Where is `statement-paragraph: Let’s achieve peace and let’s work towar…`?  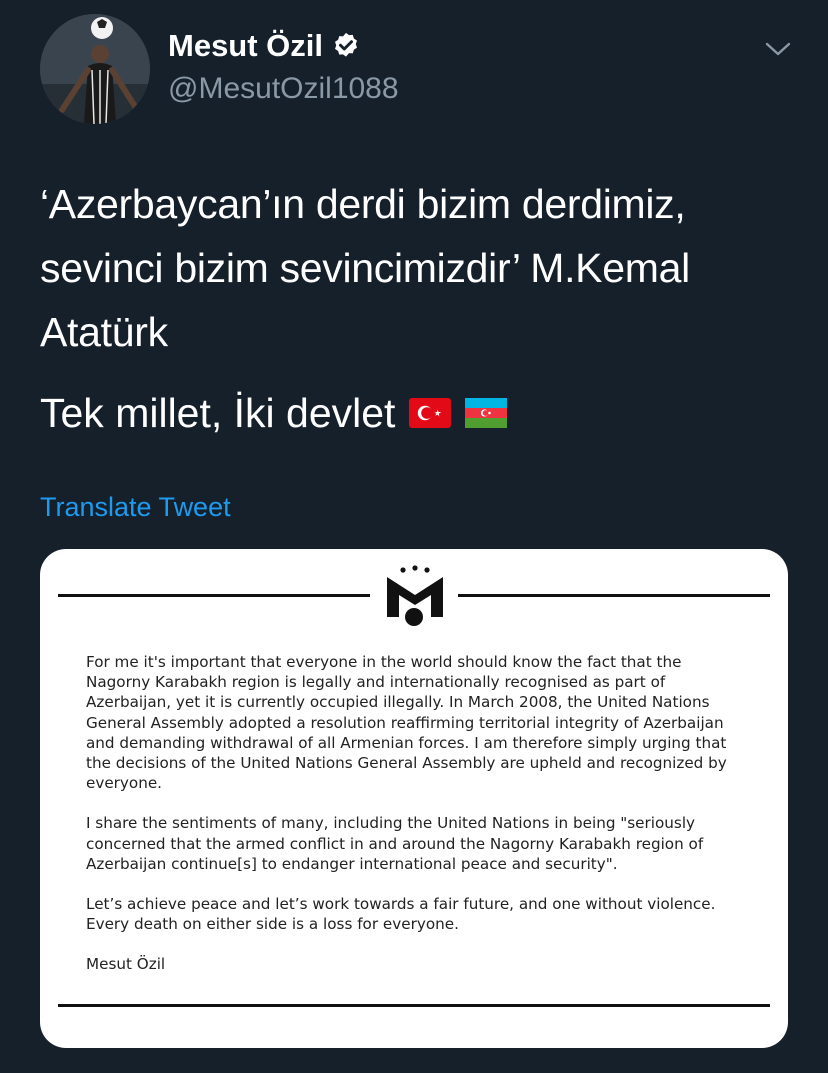 statement-paragraph: Let’s achieve peace and let’s work towar… is located at coordinates (401, 914).